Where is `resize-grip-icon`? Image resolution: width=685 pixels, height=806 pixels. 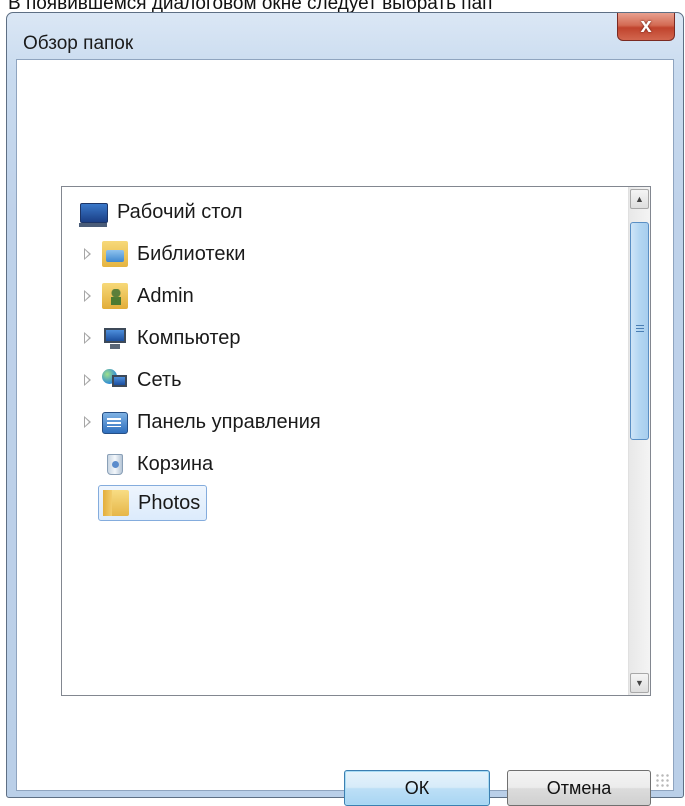 resize-grip-icon is located at coordinates (662, 780).